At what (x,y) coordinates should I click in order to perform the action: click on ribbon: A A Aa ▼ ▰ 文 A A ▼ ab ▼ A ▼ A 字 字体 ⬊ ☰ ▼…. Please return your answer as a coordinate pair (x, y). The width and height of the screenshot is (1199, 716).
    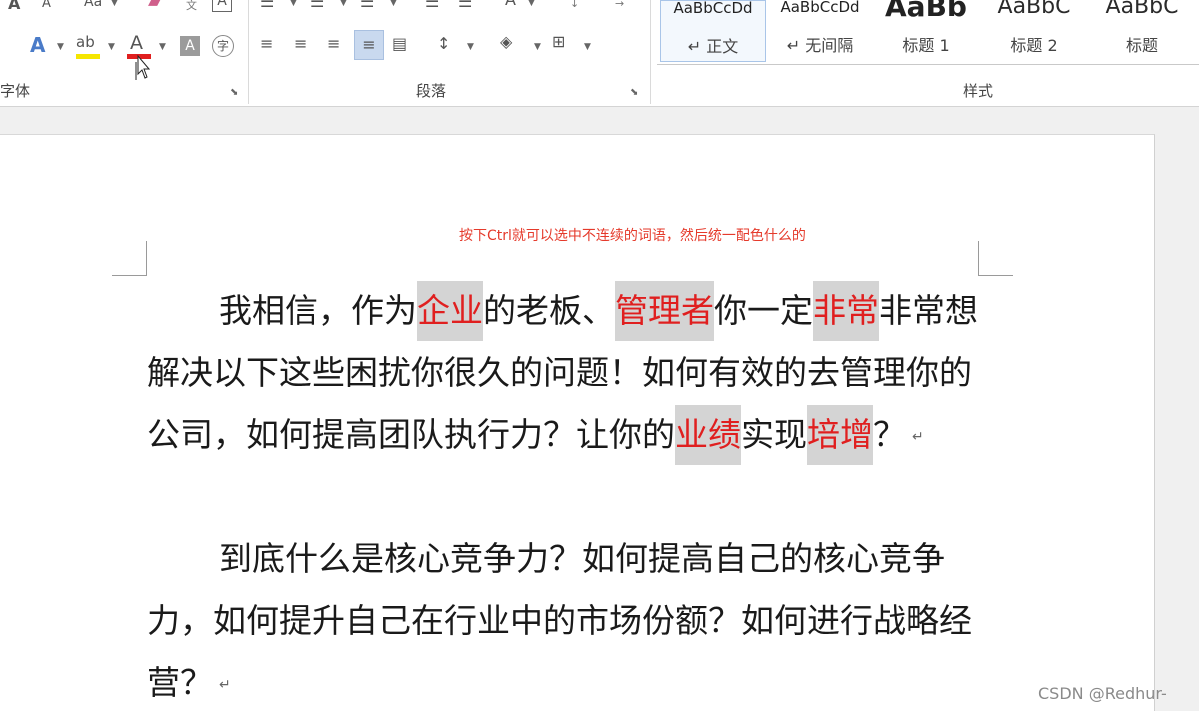
    Looking at the image, I should click on (599, 53).